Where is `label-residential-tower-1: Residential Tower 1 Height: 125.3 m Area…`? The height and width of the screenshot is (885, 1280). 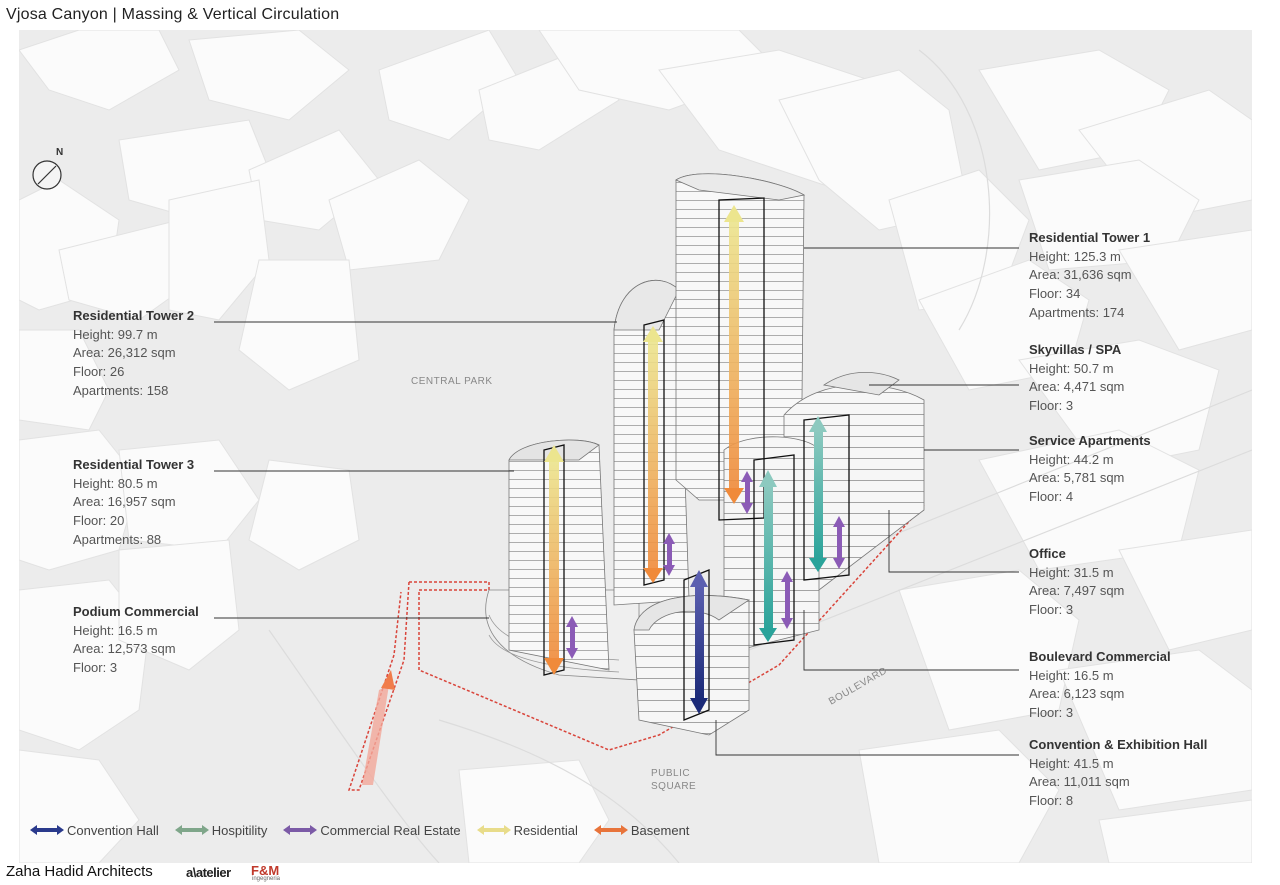
label-residential-tower-1: Residential Tower 1 Height: 125.3 m Area… is located at coordinates (1089, 276).